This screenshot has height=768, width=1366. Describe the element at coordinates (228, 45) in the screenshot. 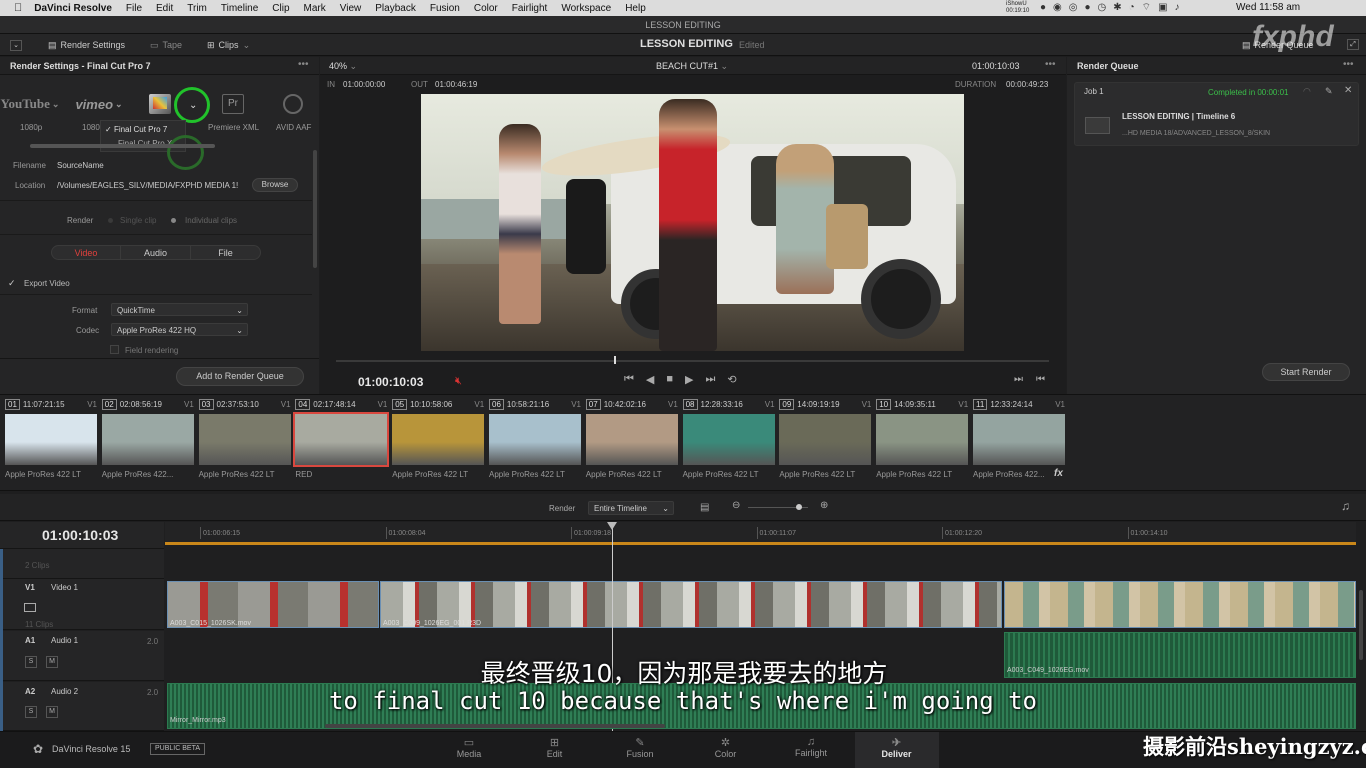

I see `clips-button: ⊞ Clips ⌄` at that location.